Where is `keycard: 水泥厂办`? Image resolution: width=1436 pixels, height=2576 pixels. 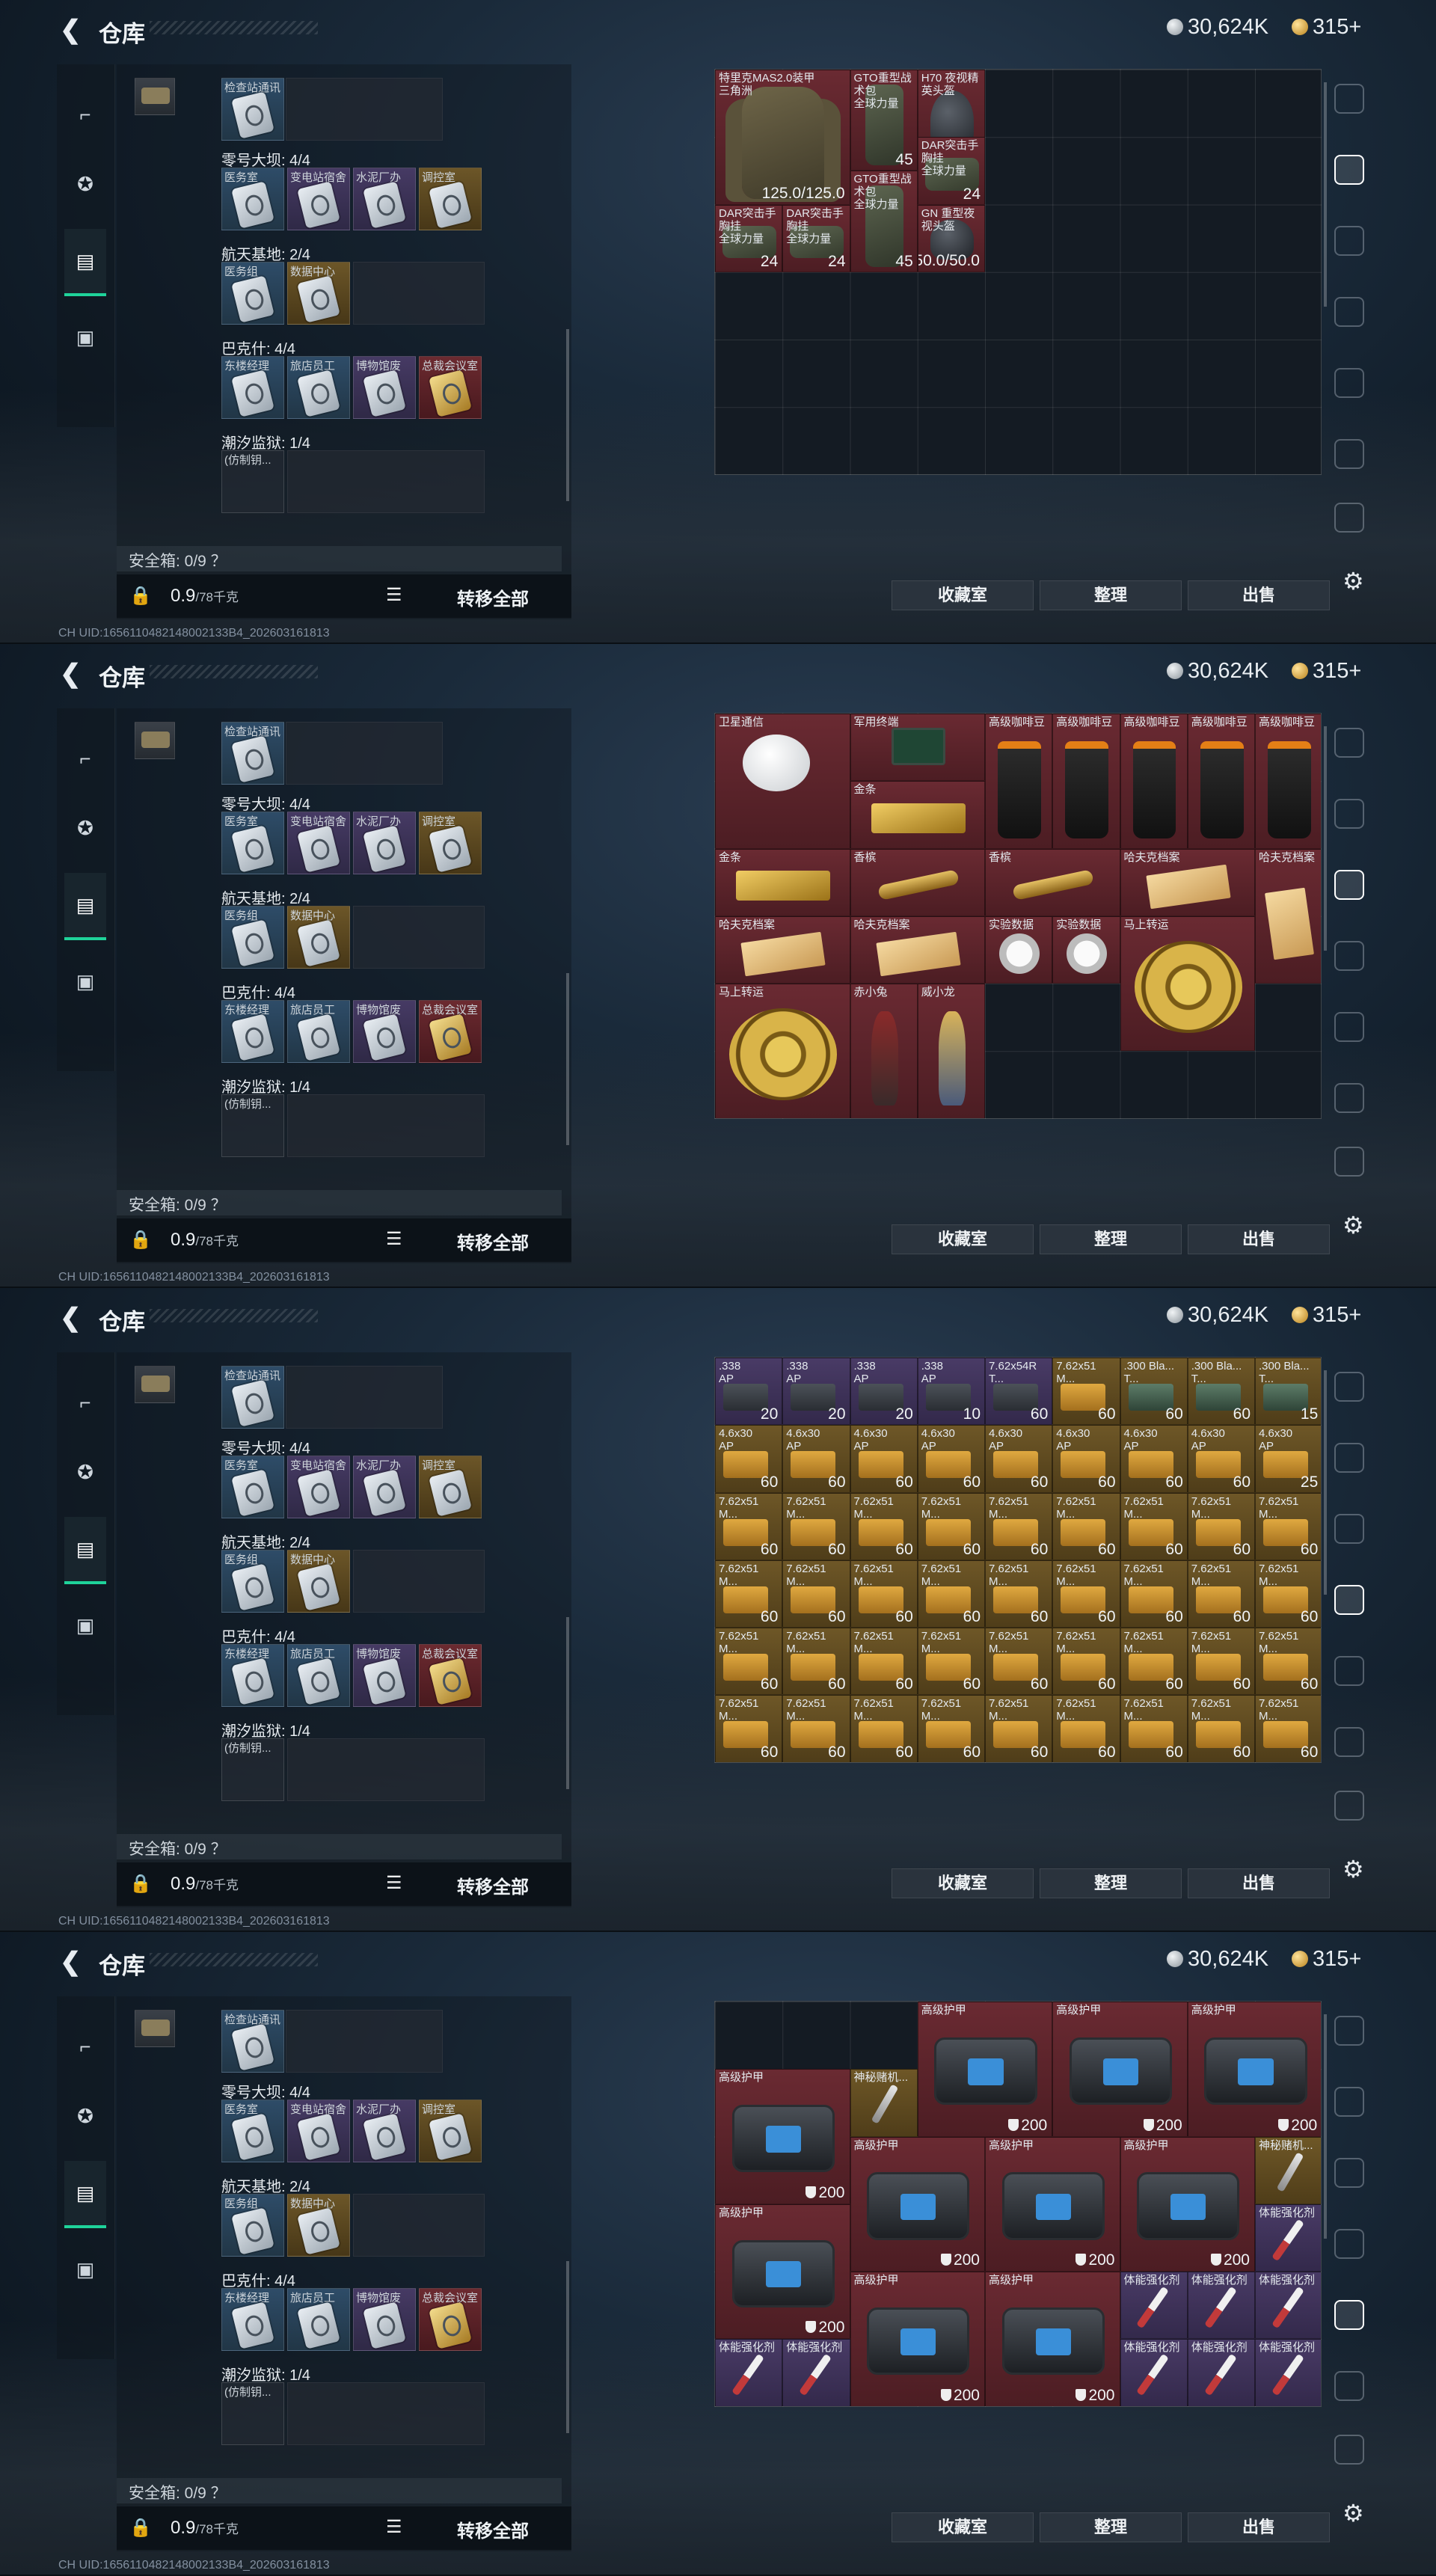 keycard: 水泥厂办 is located at coordinates (384, 2131).